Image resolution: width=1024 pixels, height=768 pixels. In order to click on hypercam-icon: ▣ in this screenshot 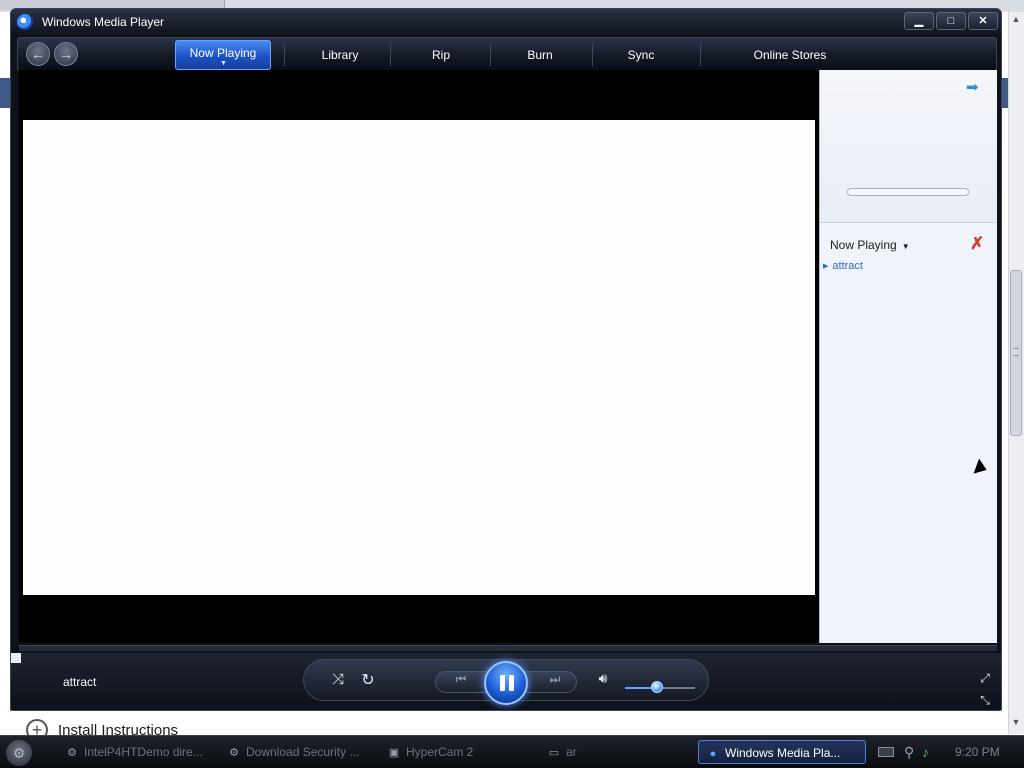, I will do `click(394, 753)`.